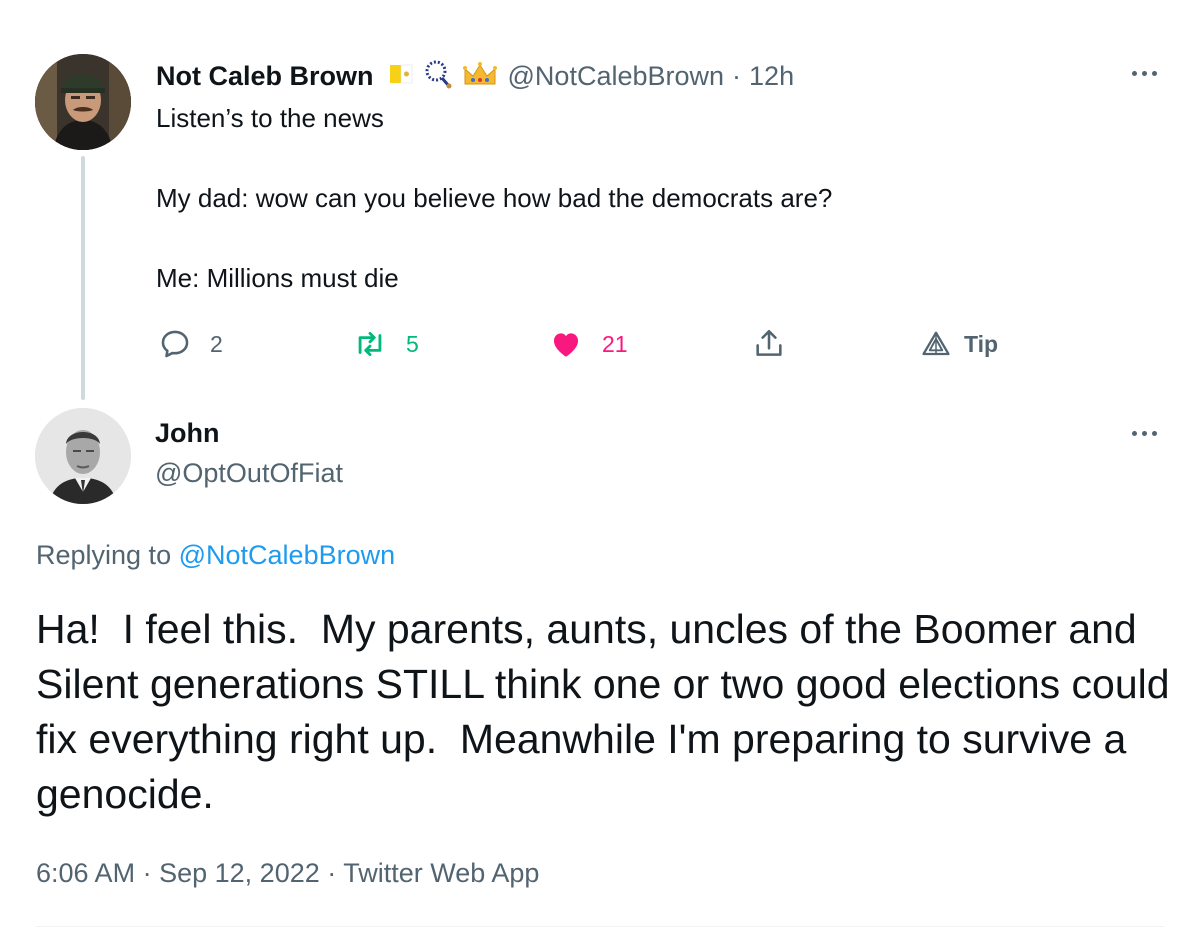  I want to click on reply-icon, so click(175, 344).